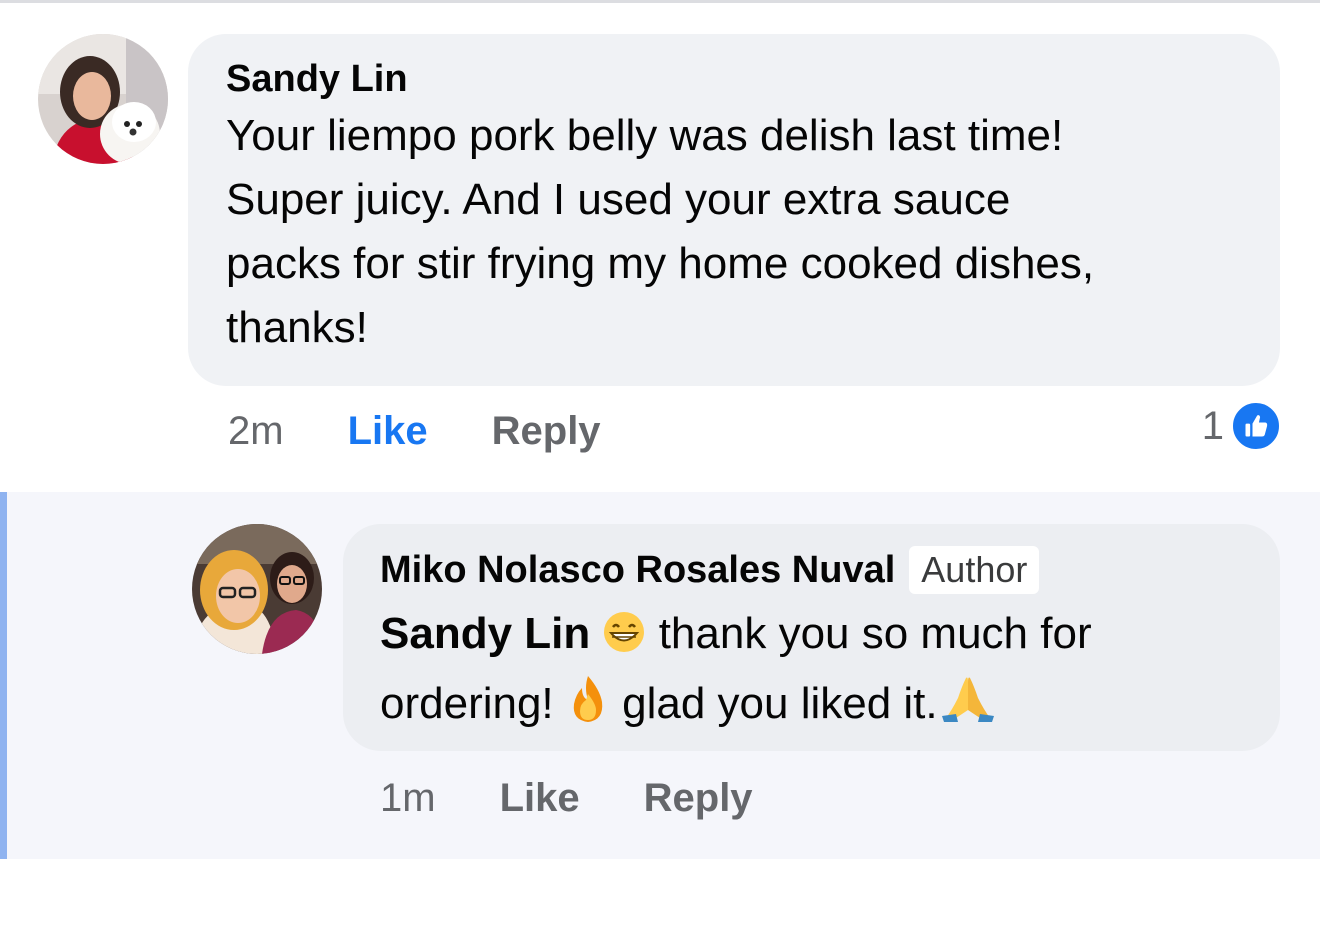 This screenshot has width=1320, height=931. I want to click on grinning-face-emoji, so click(624, 640).